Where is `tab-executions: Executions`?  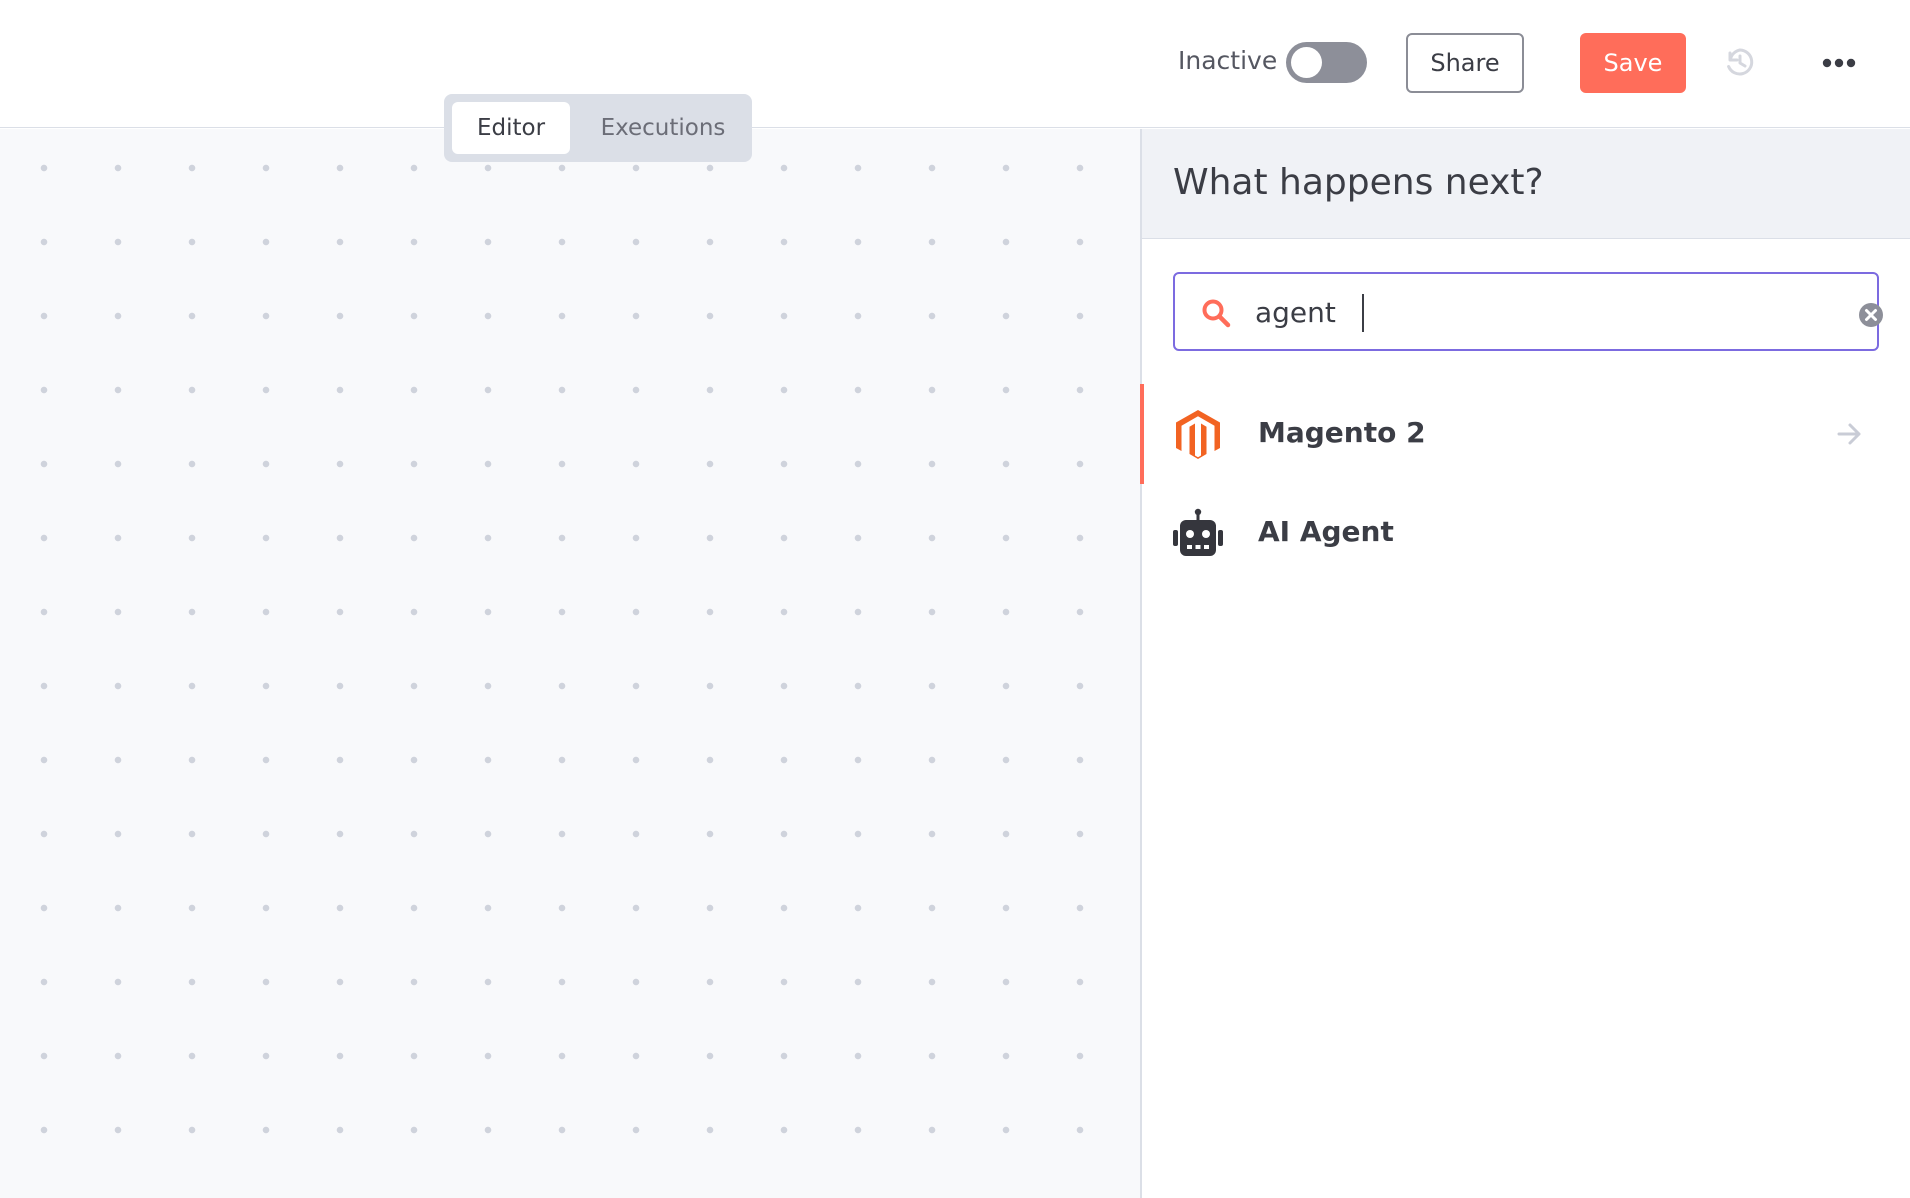 tab-executions: Executions is located at coordinates (663, 128).